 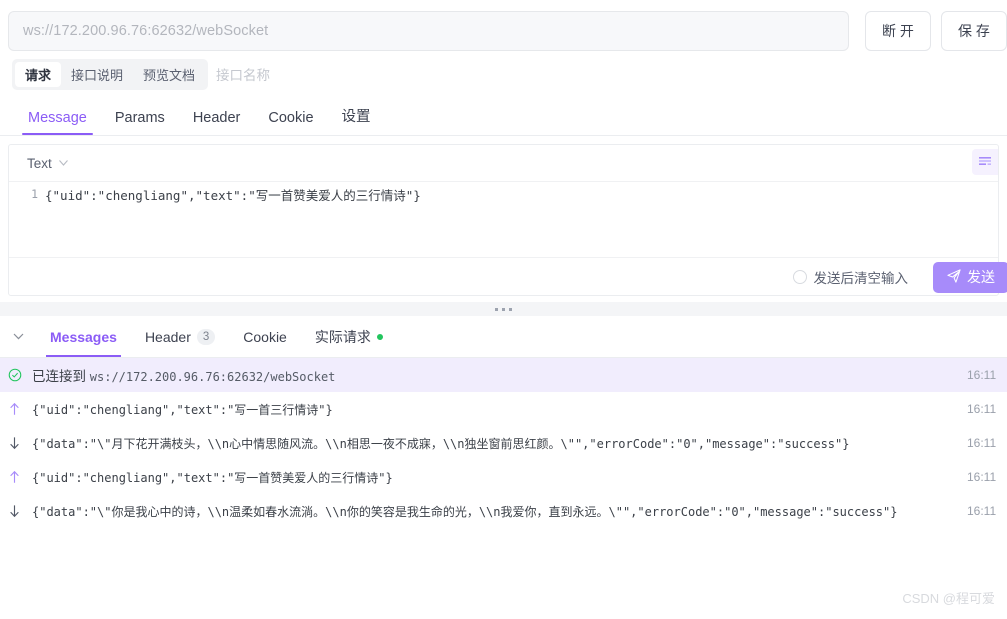 I want to click on tab-params: Params, so click(x=140, y=122).